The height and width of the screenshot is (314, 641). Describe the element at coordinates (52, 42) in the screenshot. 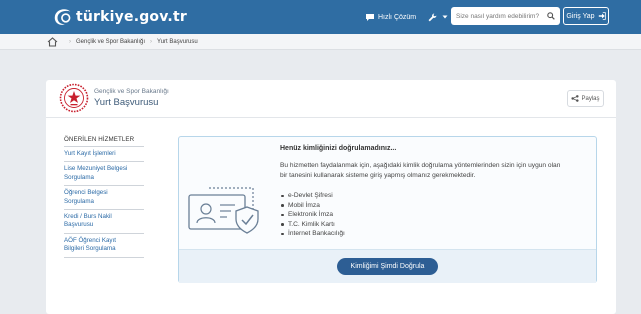

I see `home-icon` at that location.